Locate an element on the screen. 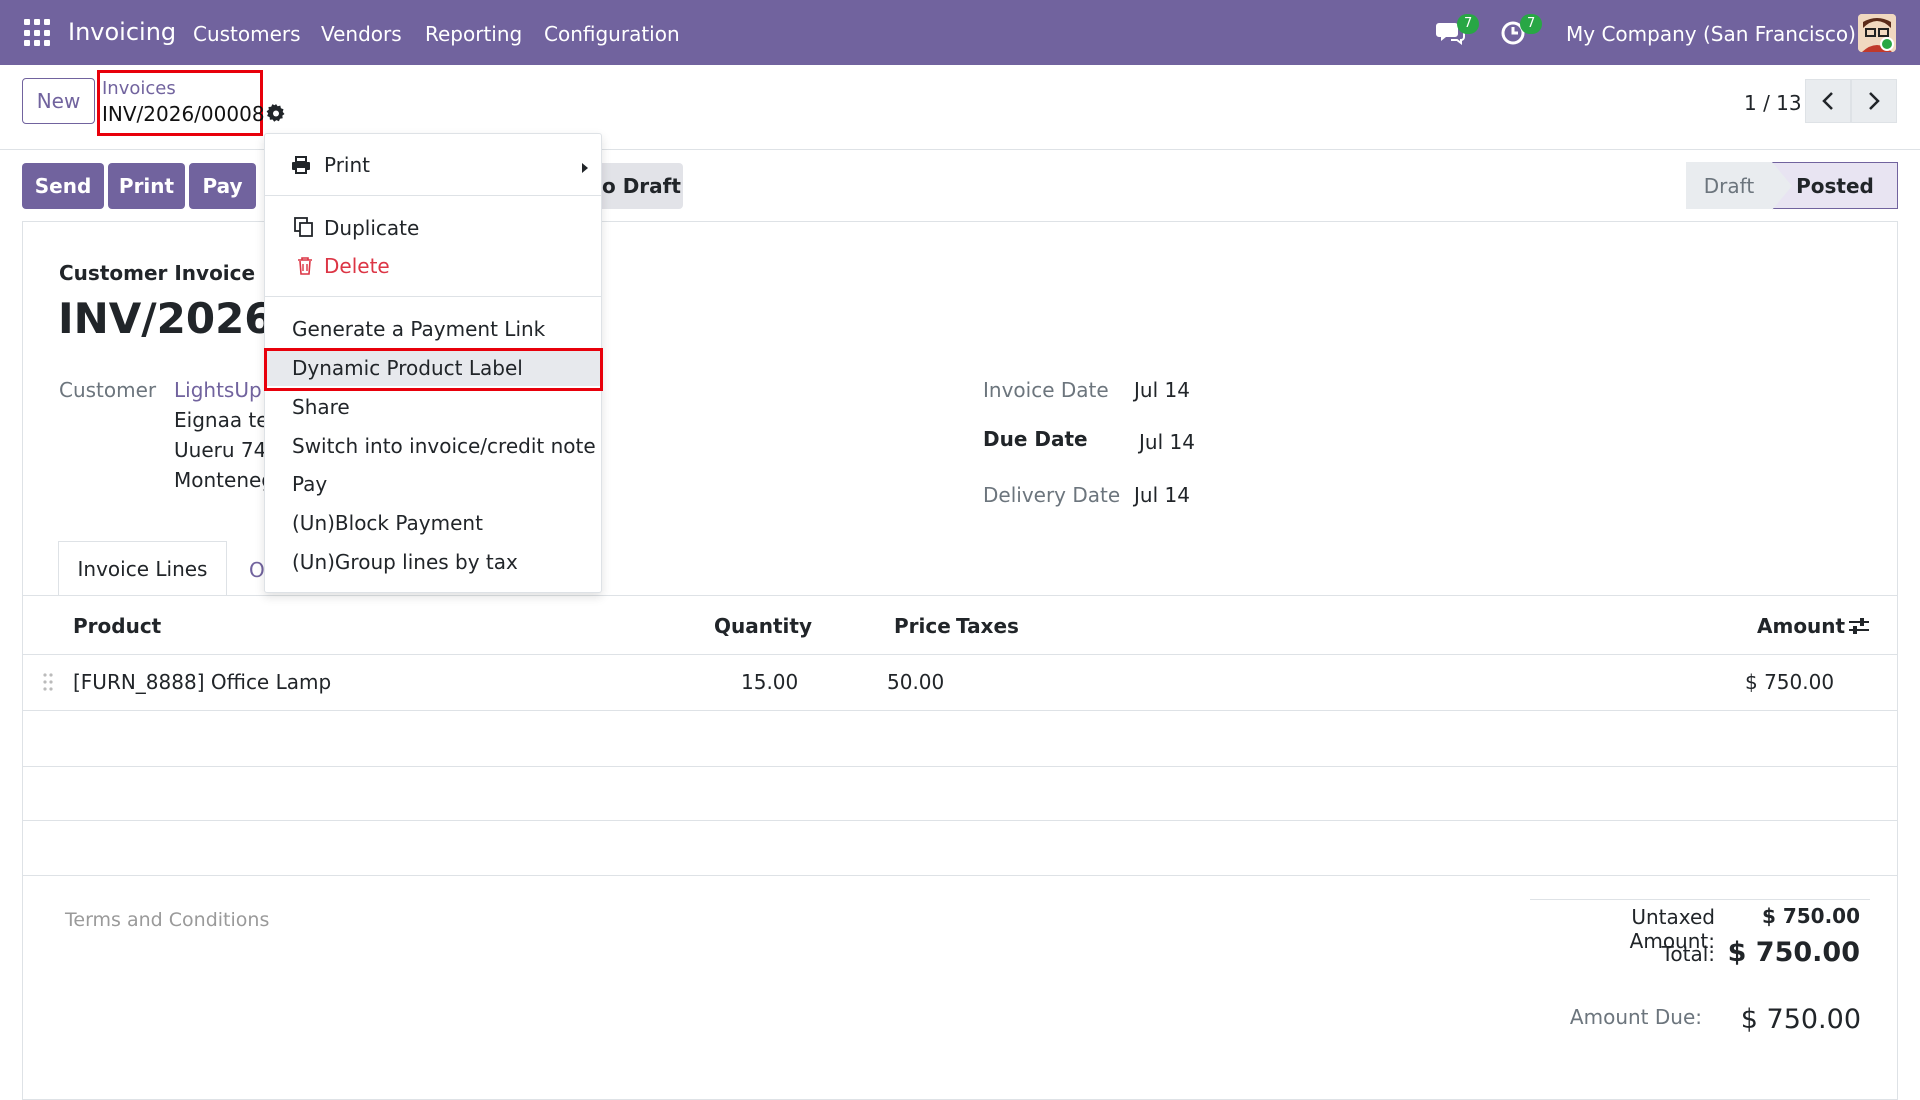 This screenshot has height=1100, width=1920. status-bar: Draft Posted is located at coordinates (1792, 186).